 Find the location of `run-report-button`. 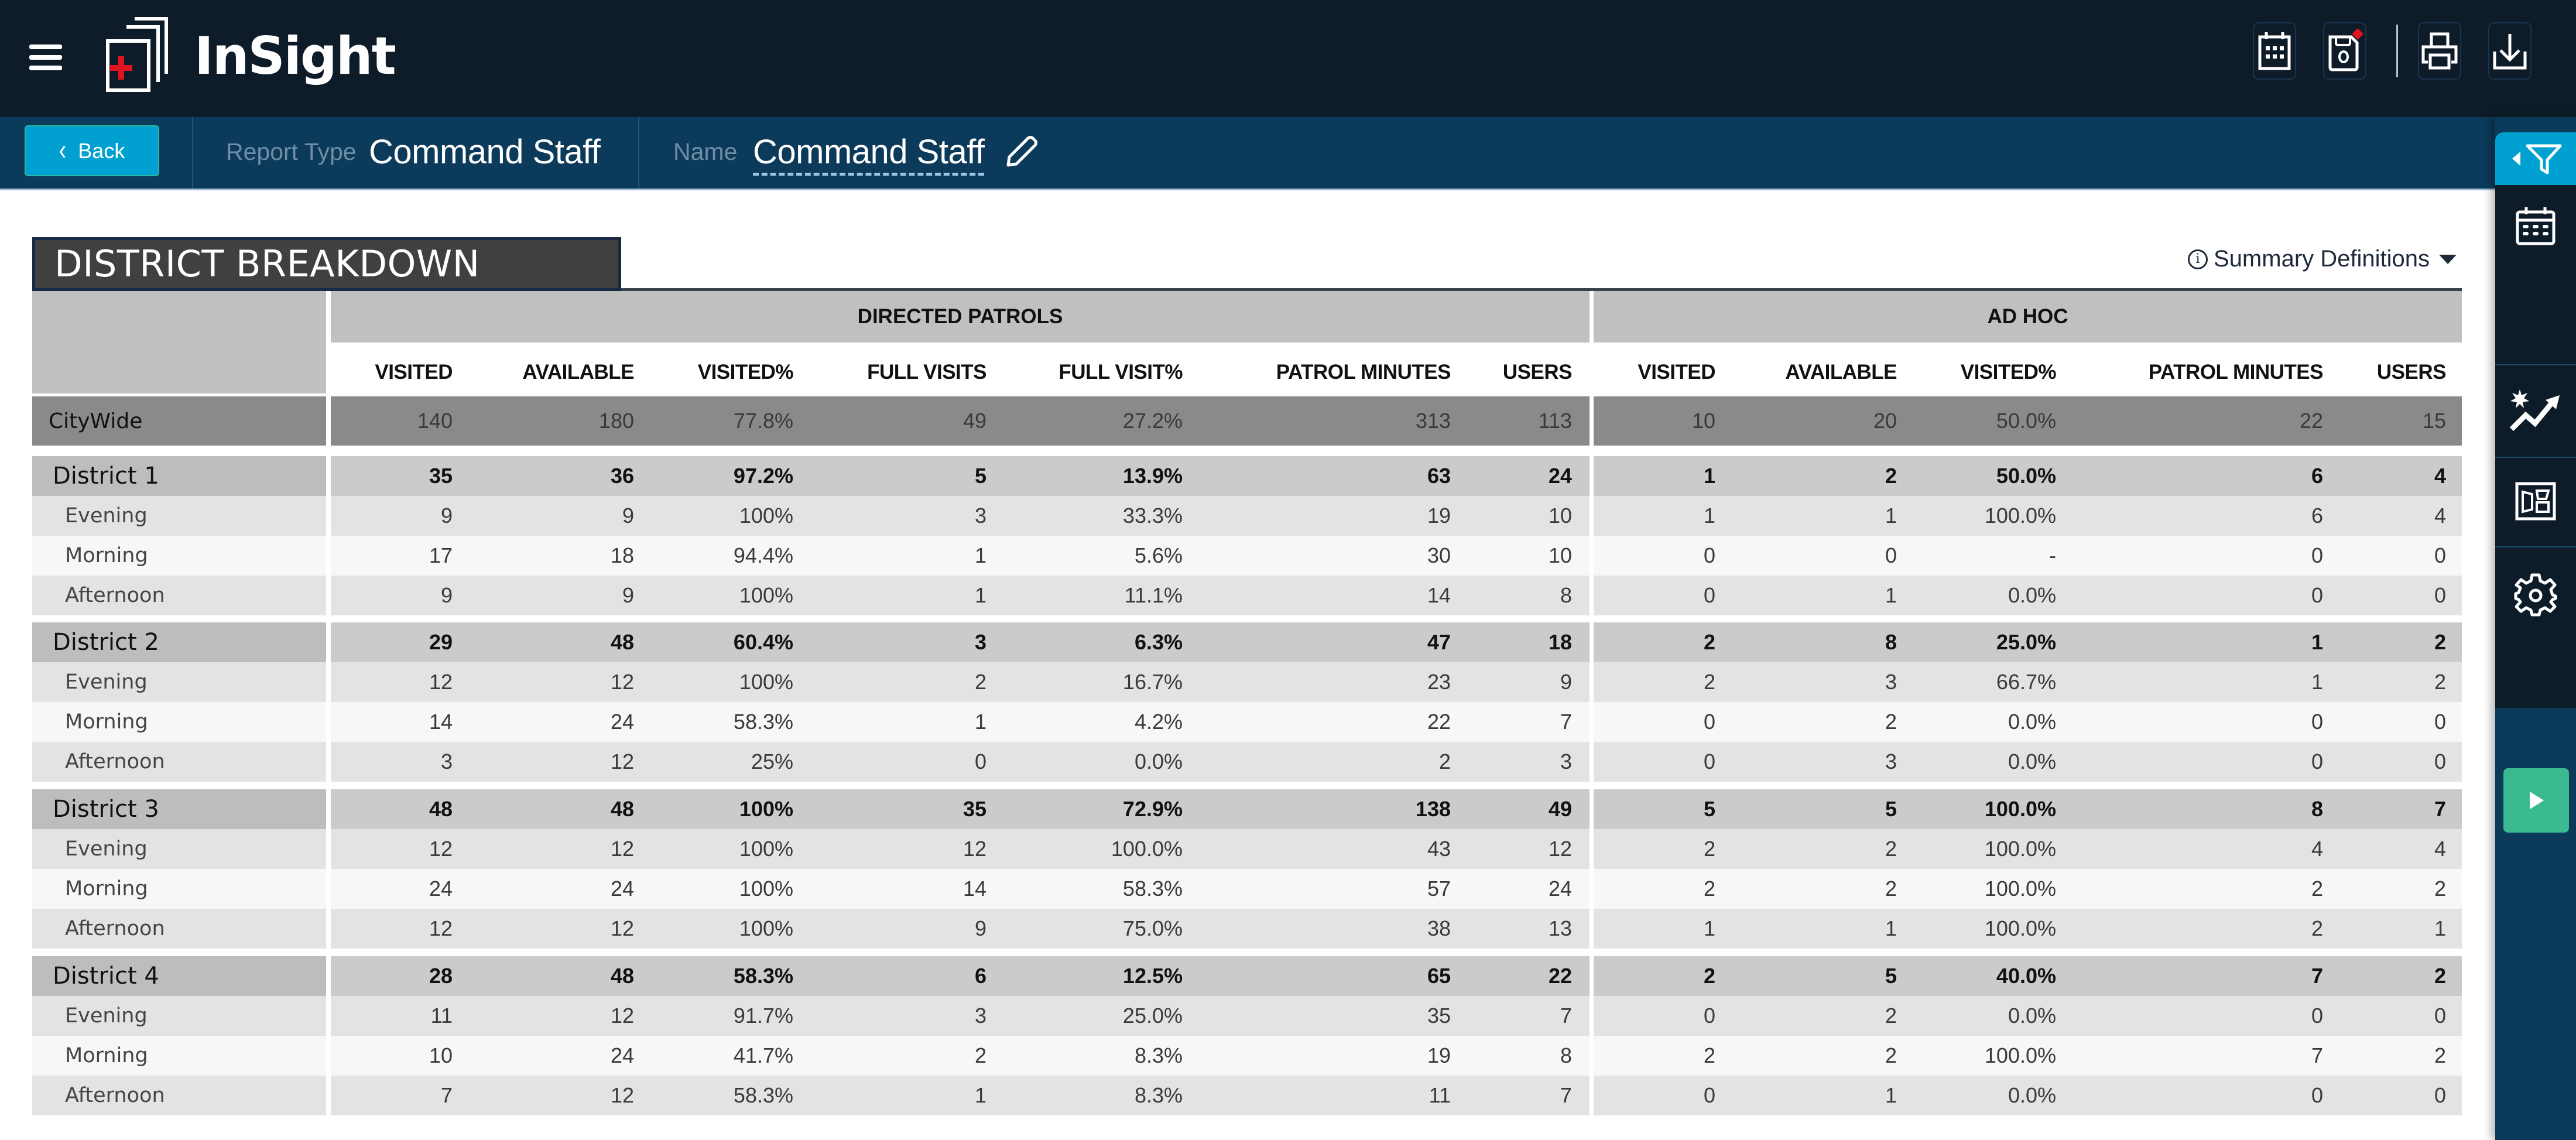

run-report-button is located at coordinates (2536, 800).